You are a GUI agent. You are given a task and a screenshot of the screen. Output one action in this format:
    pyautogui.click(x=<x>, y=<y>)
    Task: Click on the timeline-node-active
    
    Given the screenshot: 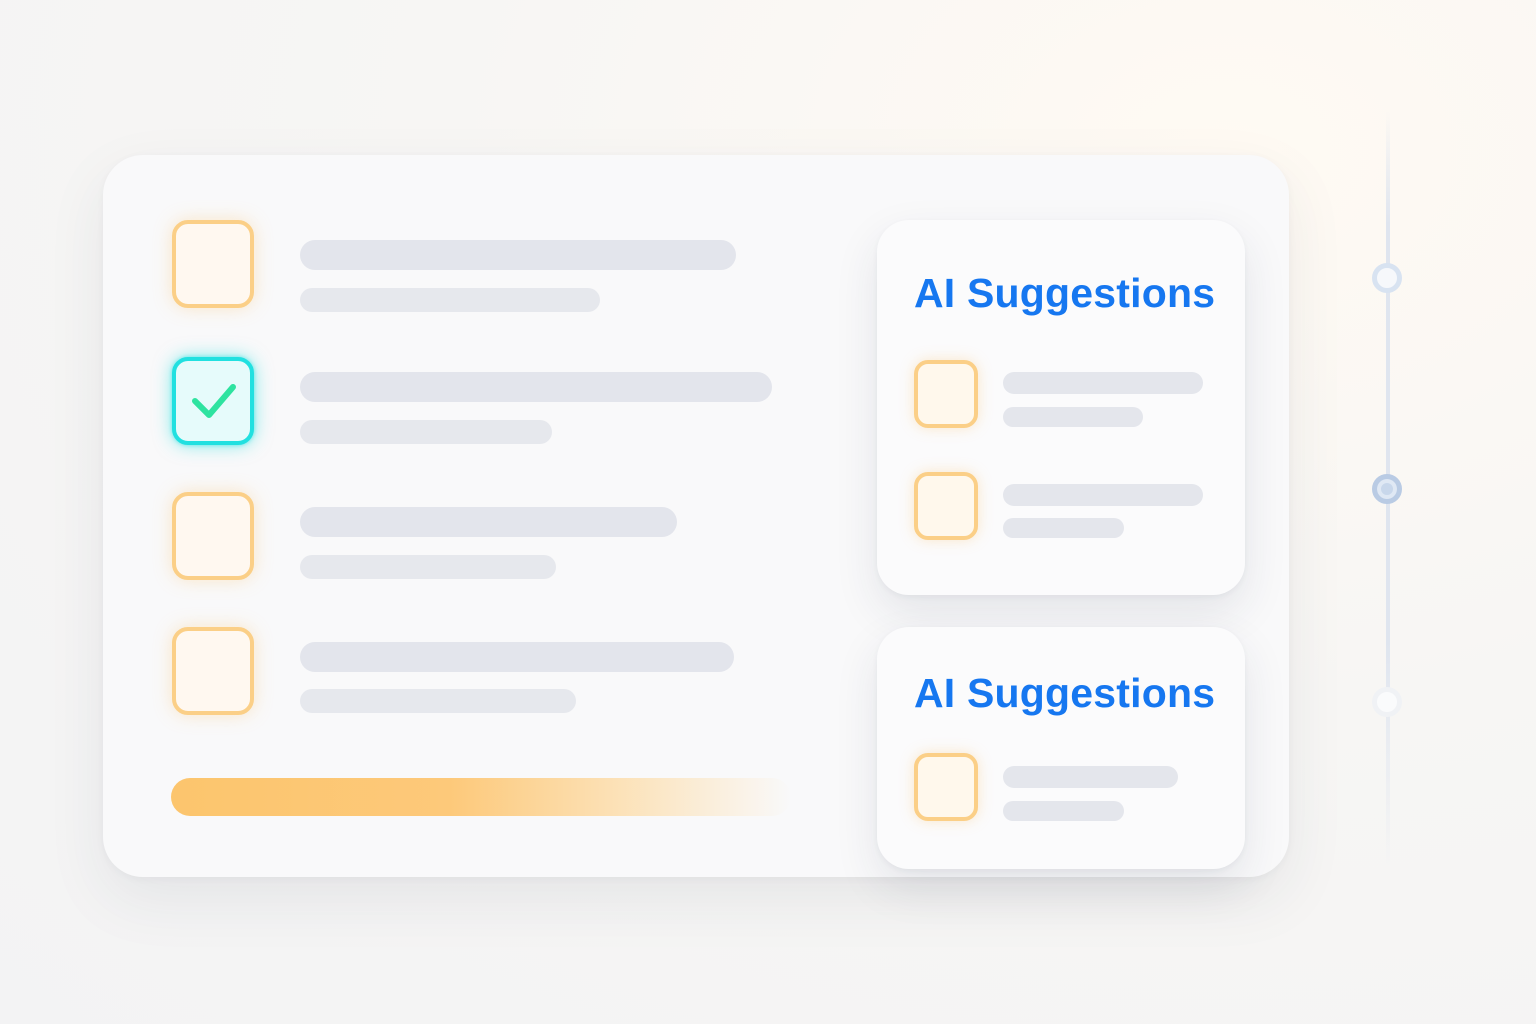 What is the action you would take?
    pyautogui.click(x=1387, y=489)
    